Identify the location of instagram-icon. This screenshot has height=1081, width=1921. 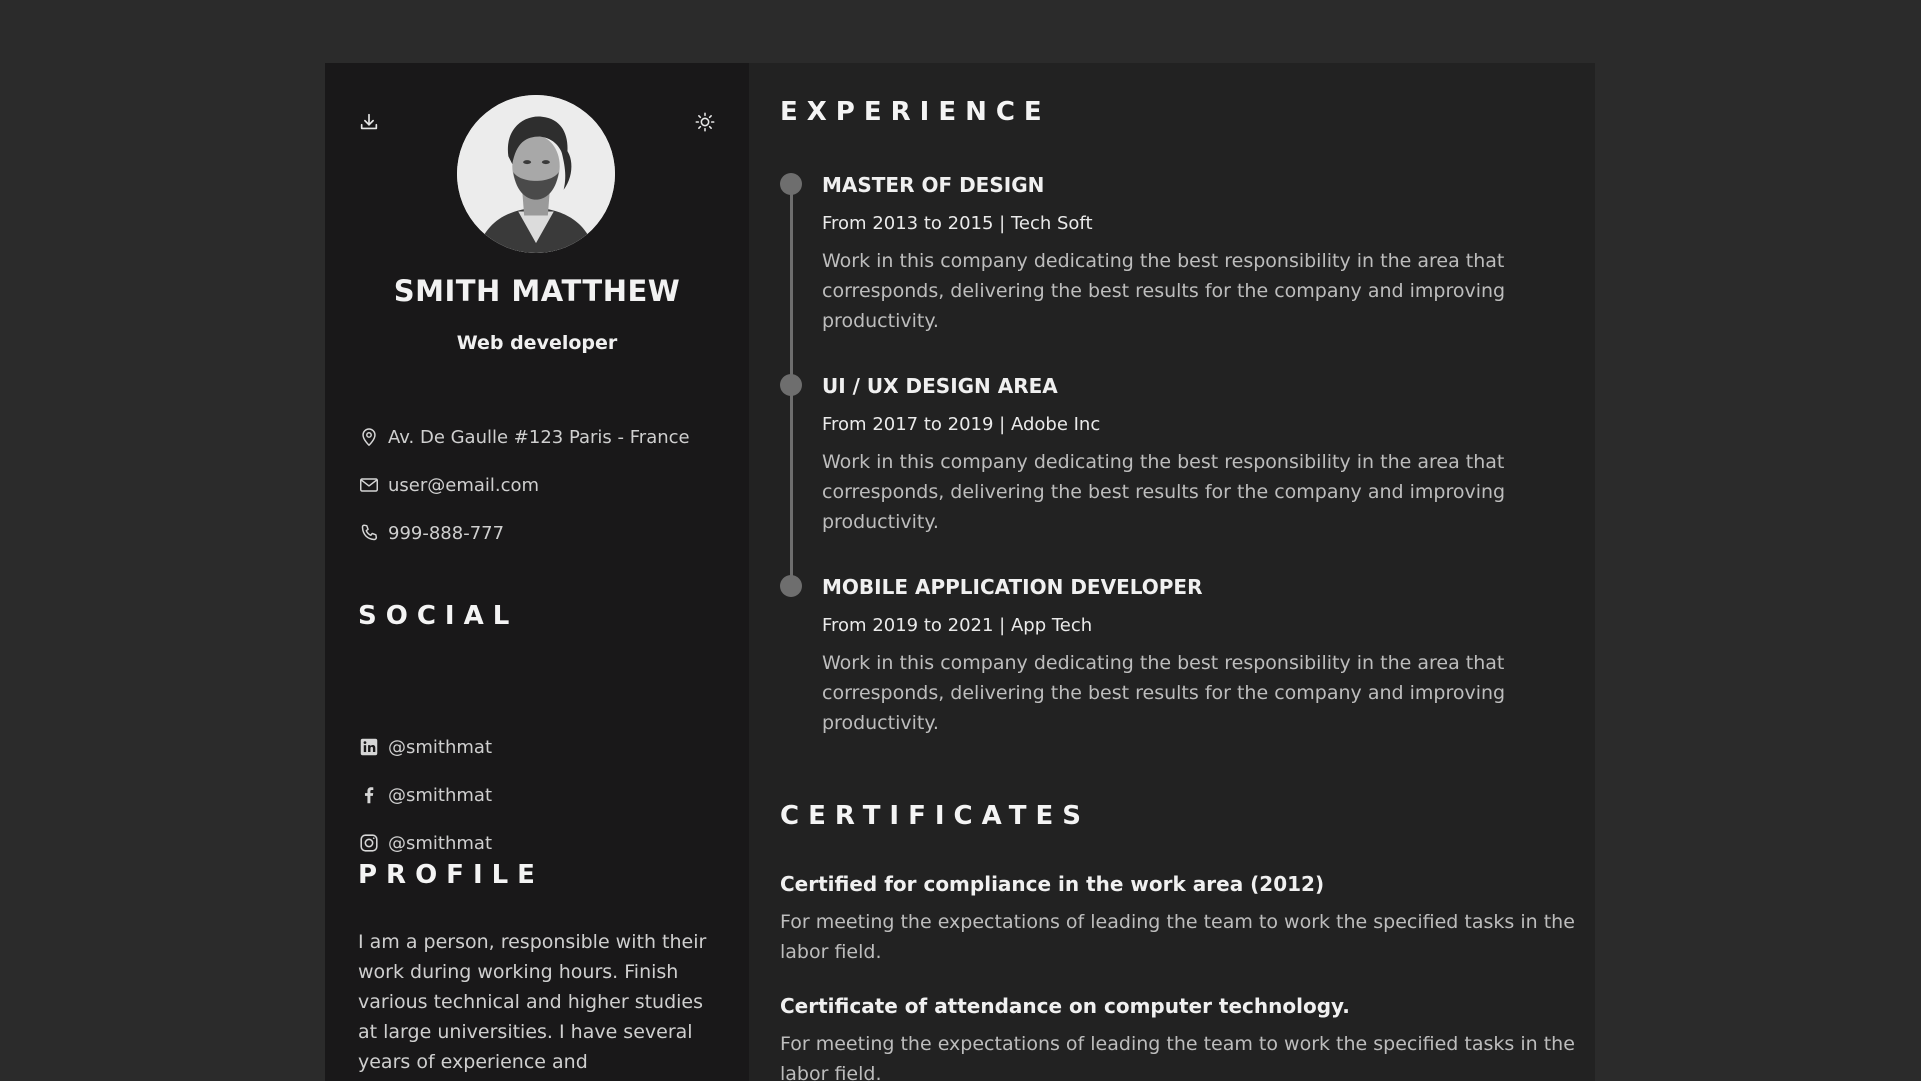
(370, 843).